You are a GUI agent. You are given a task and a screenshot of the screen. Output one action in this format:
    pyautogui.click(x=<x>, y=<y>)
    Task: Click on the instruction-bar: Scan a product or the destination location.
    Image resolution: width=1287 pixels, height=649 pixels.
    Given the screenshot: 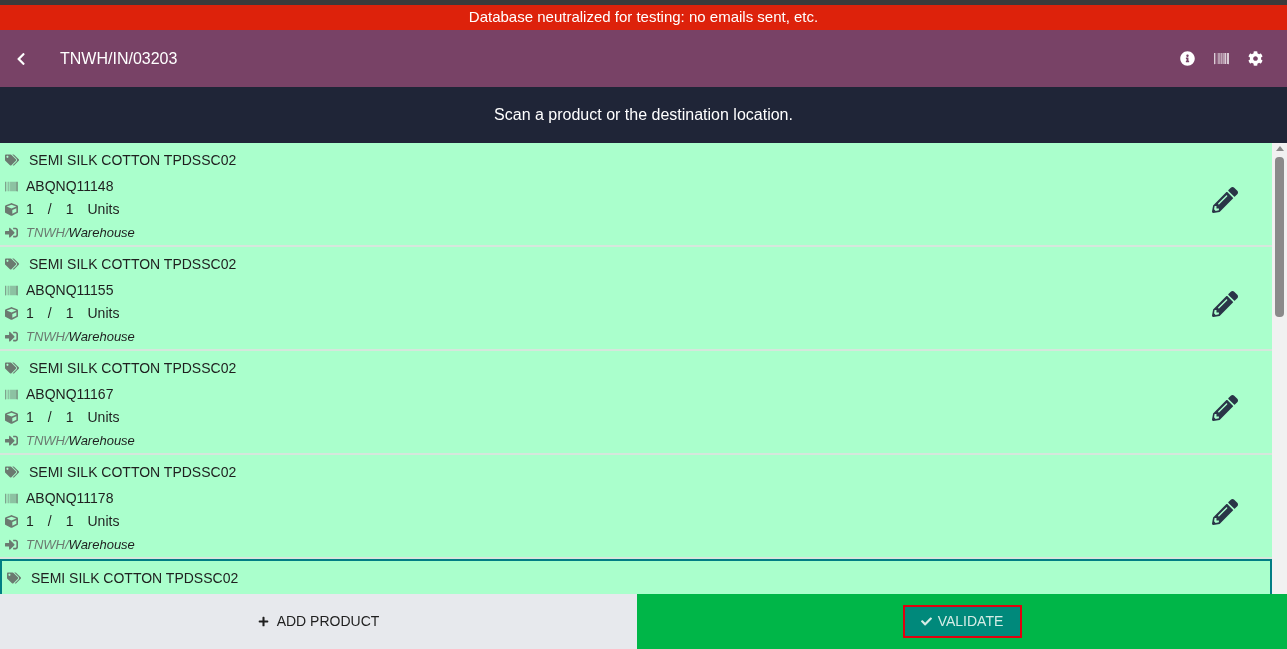 What is the action you would take?
    pyautogui.click(x=643, y=115)
    